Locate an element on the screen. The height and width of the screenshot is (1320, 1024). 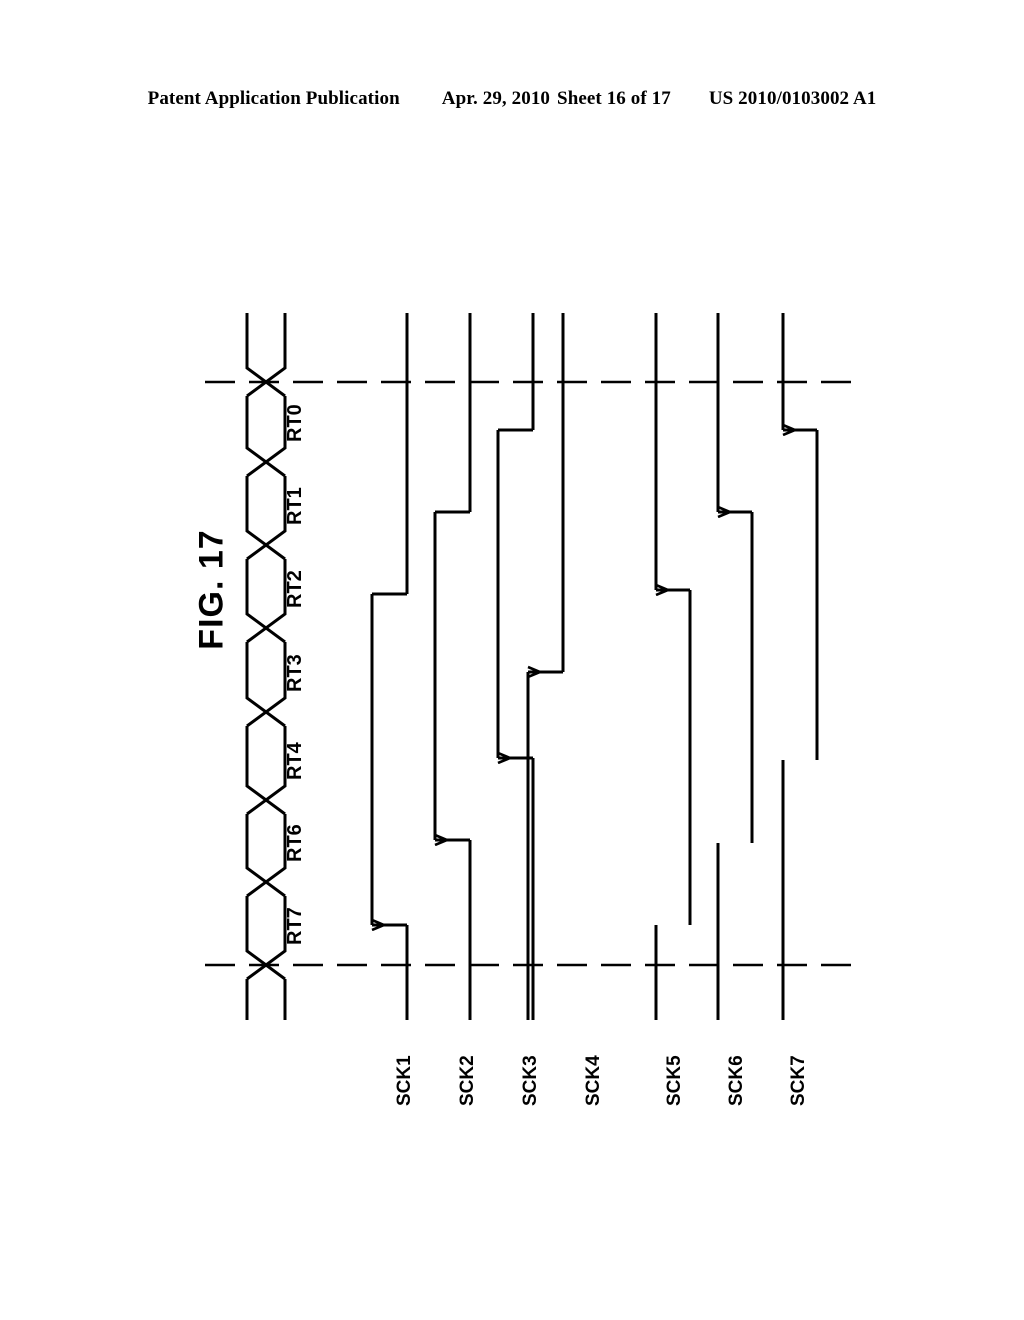
bus-cell-label-rt4: RT4 is located at coordinates (295, 761).